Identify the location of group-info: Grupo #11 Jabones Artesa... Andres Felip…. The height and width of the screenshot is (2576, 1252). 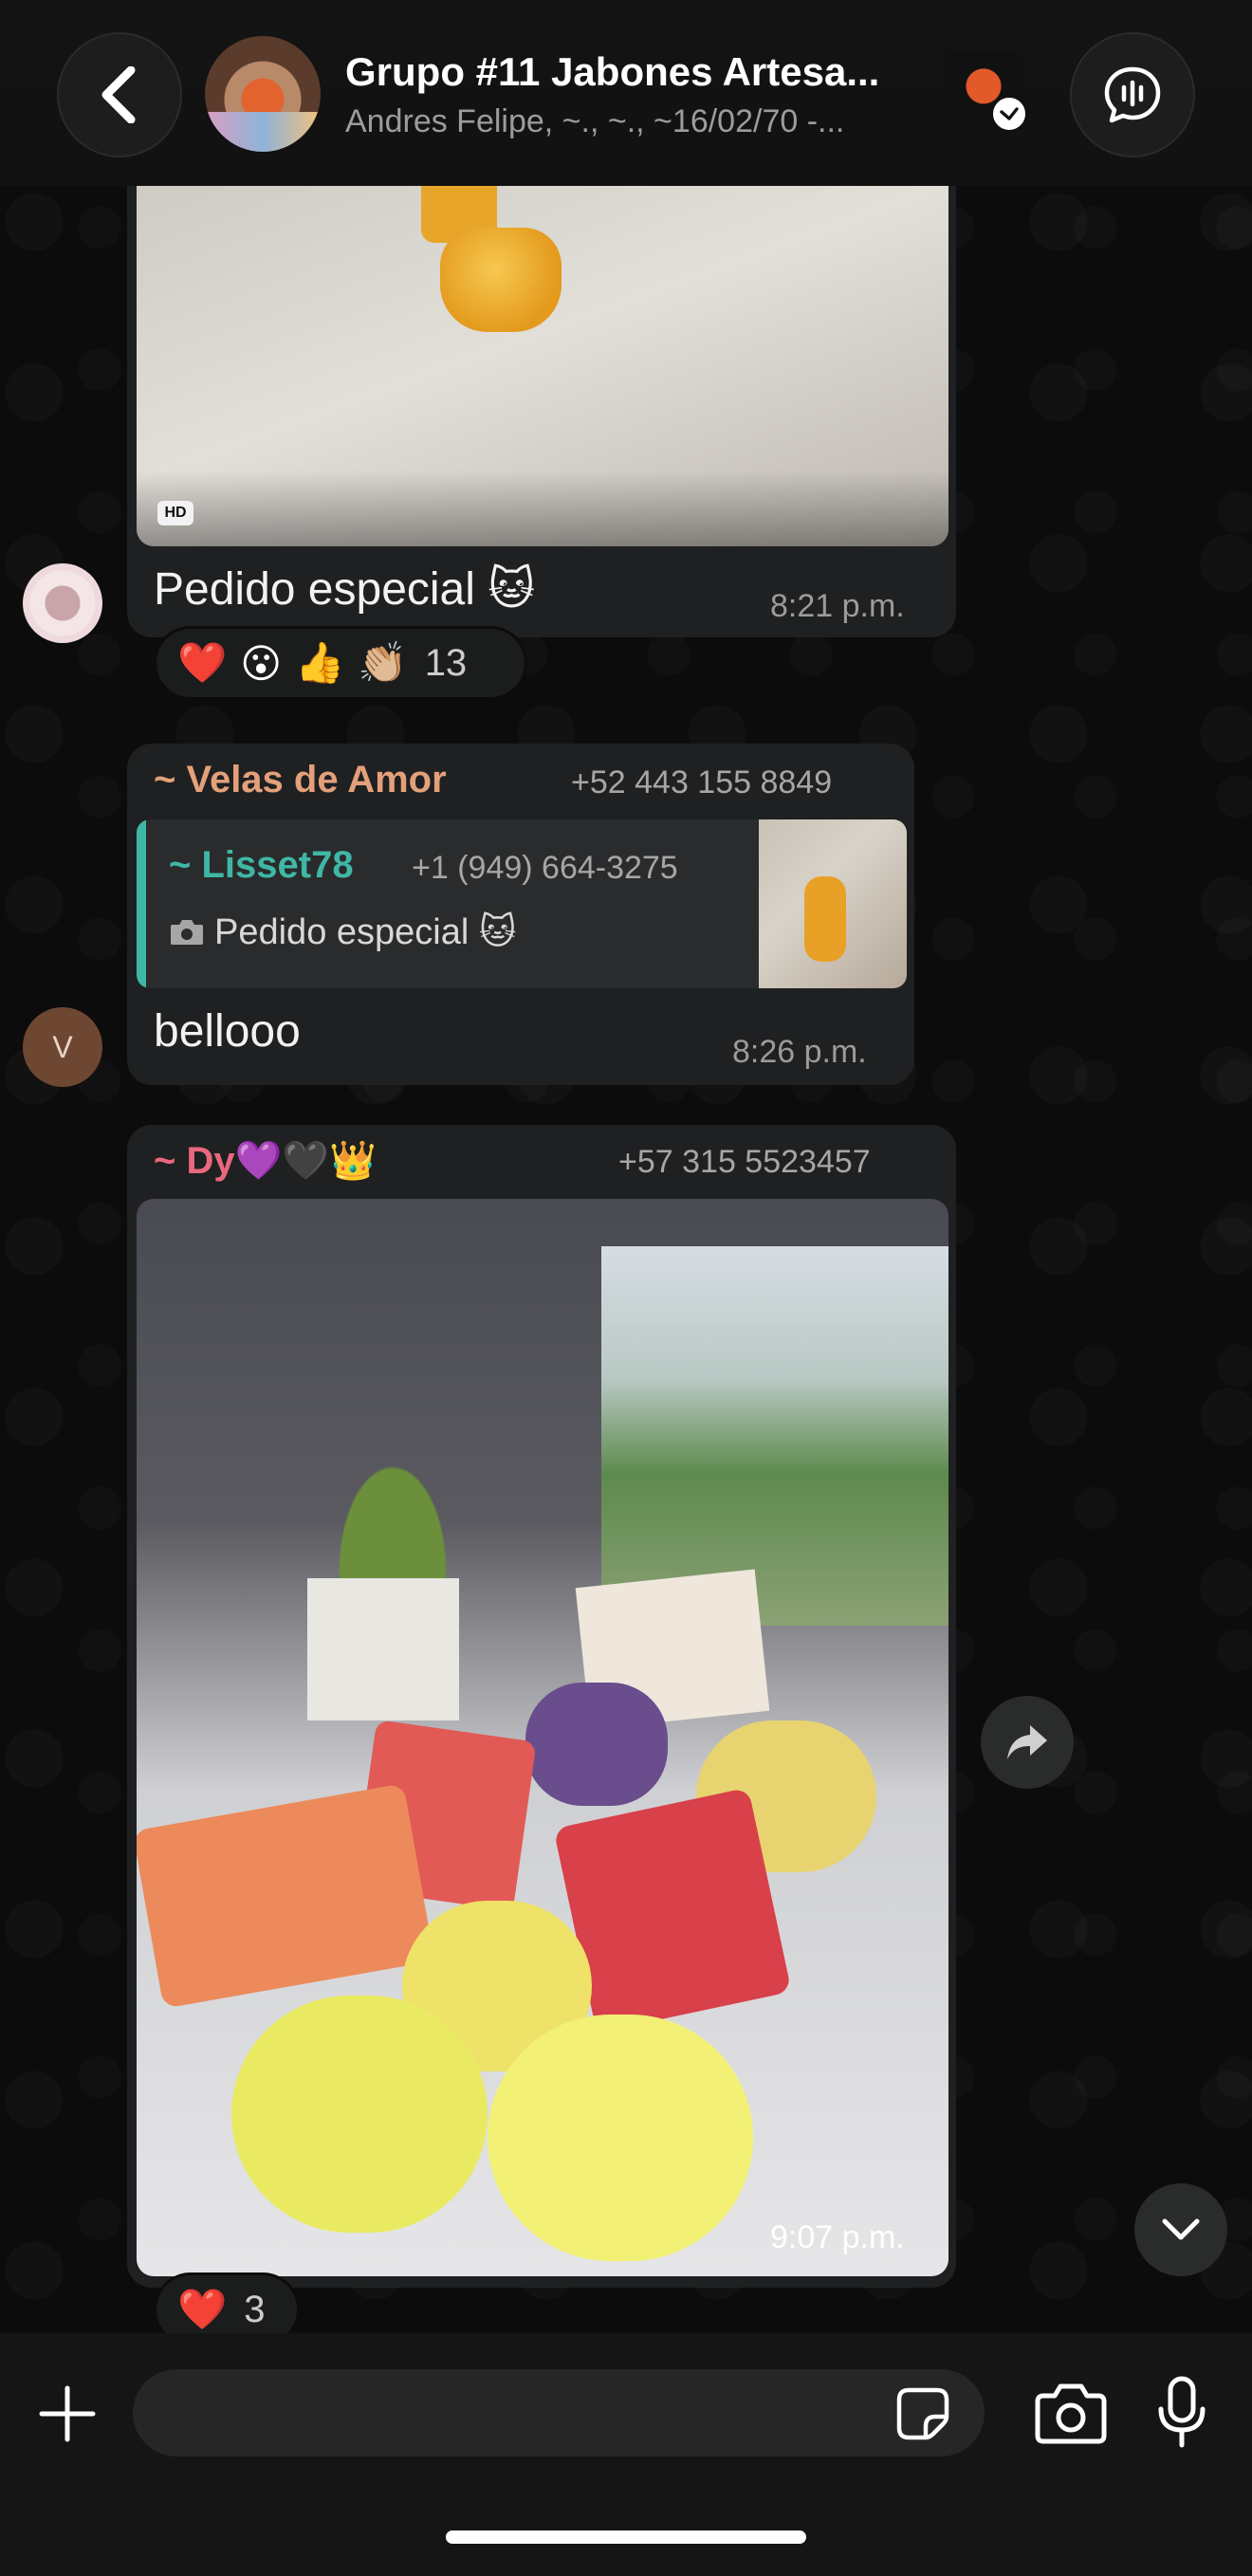
(634, 94).